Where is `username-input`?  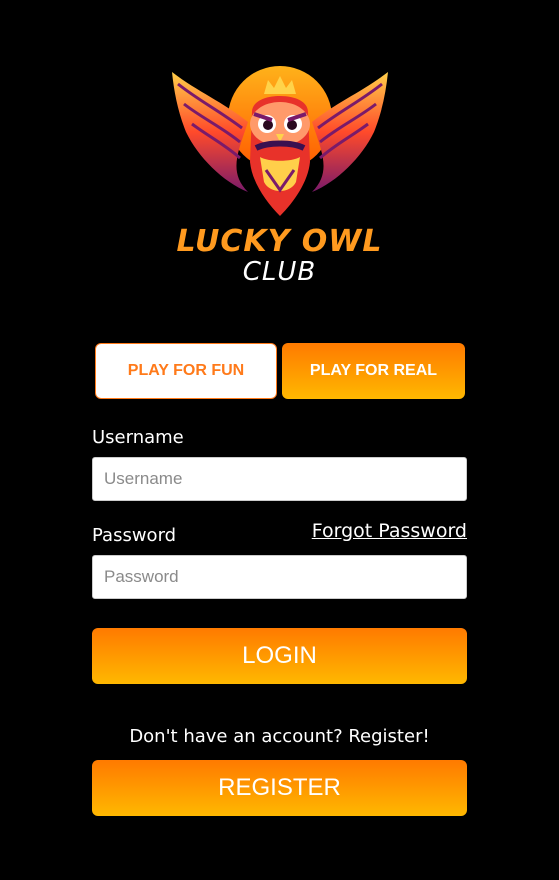
username-input is located at coordinates (279, 479).